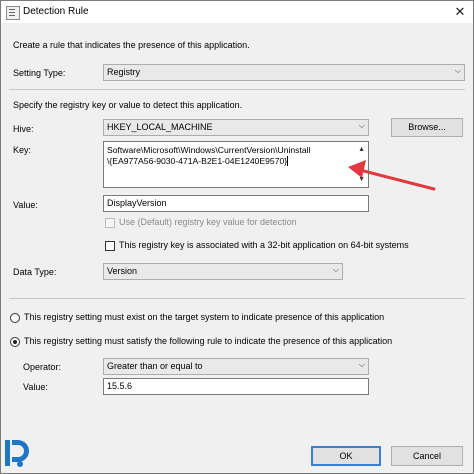  What do you see at coordinates (15, 342) in the screenshot?
I see `radio-setting-satisfy` at bounding box center [15, 342].